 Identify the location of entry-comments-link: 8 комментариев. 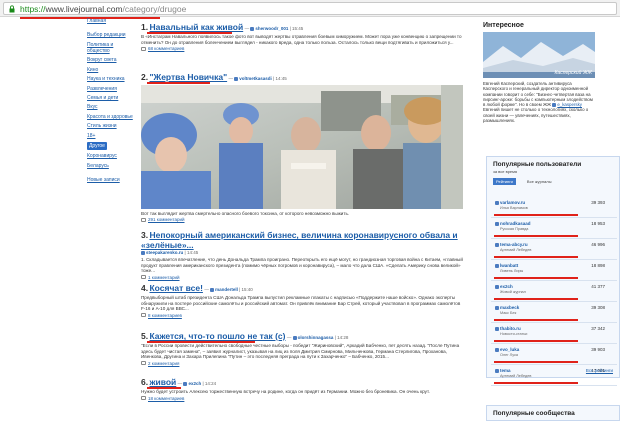
(165, 315).